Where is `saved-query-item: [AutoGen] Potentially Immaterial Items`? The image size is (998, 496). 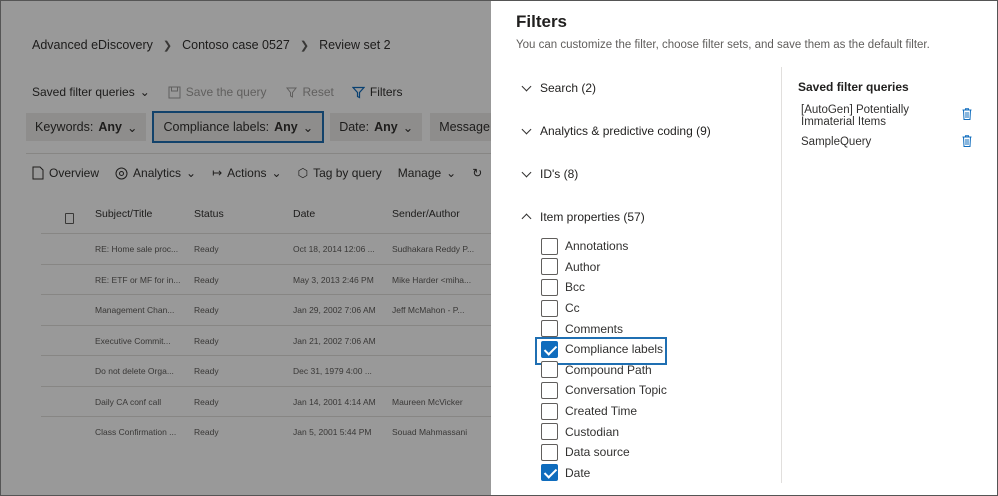 saved-query-item: [AutoGen] Potentially Immaterial Items is located at coordinates (891, 116).